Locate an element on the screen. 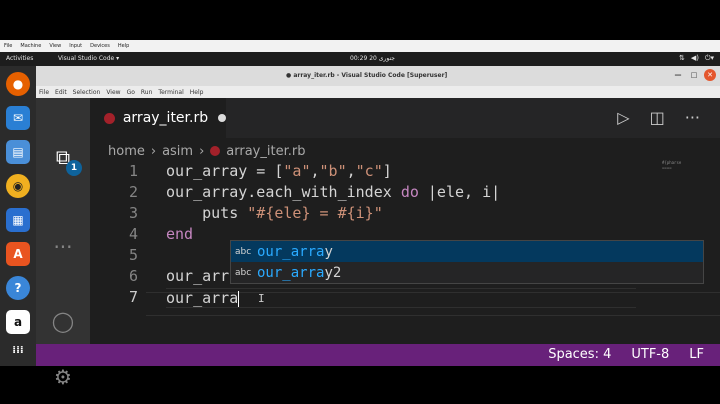  more-actions-icon: ··· is located at coordinates (692, 117).